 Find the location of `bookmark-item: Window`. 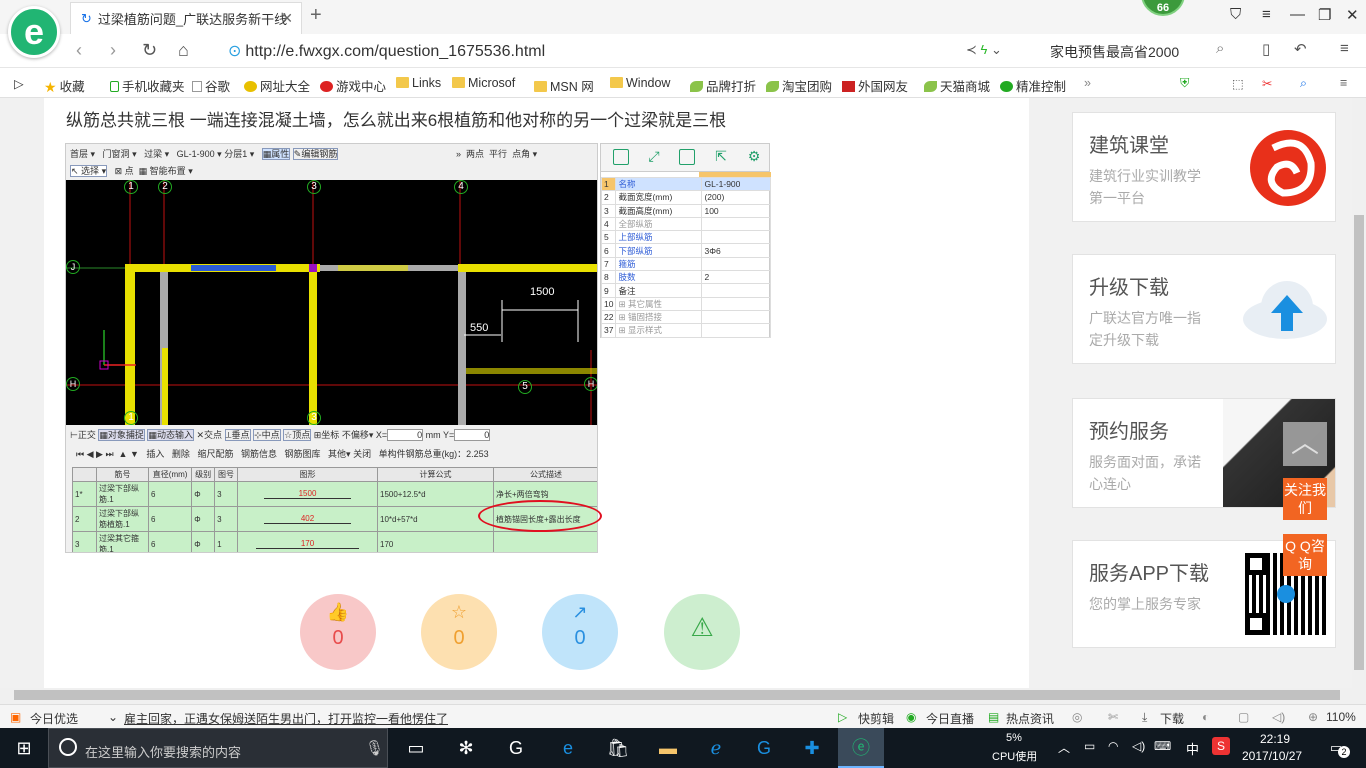

bookmark-item: Window is located at coordinates (640, 83).